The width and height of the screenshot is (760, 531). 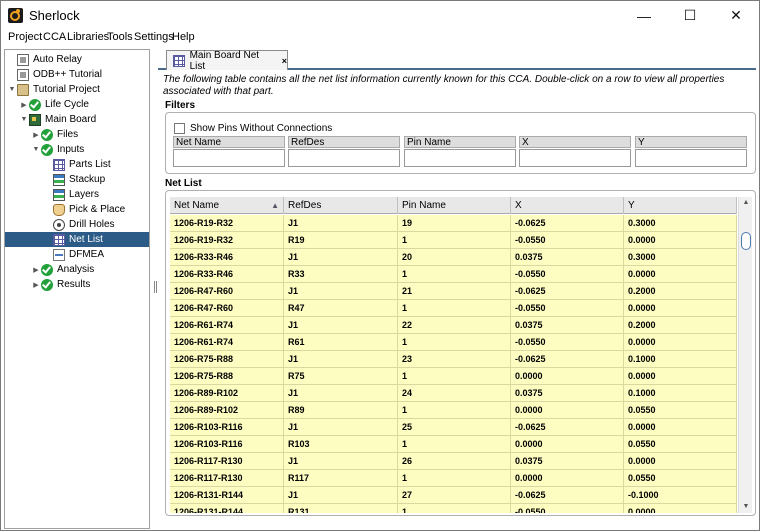 What do you see at coordinates (453, 376) in the screenshot?
I see `table-row: 1206-R75-R88 R75 1 0.0000 0.0000` at bounding box center [453, 376].